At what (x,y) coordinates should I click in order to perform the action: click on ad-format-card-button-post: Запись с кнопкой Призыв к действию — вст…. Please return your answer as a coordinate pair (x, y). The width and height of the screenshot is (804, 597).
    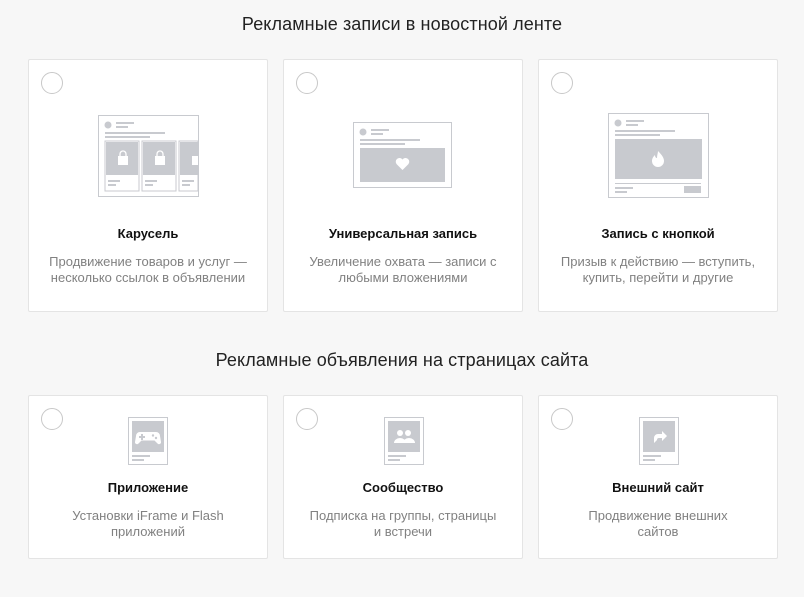
    Looking at the image, I should click on (658, 185).